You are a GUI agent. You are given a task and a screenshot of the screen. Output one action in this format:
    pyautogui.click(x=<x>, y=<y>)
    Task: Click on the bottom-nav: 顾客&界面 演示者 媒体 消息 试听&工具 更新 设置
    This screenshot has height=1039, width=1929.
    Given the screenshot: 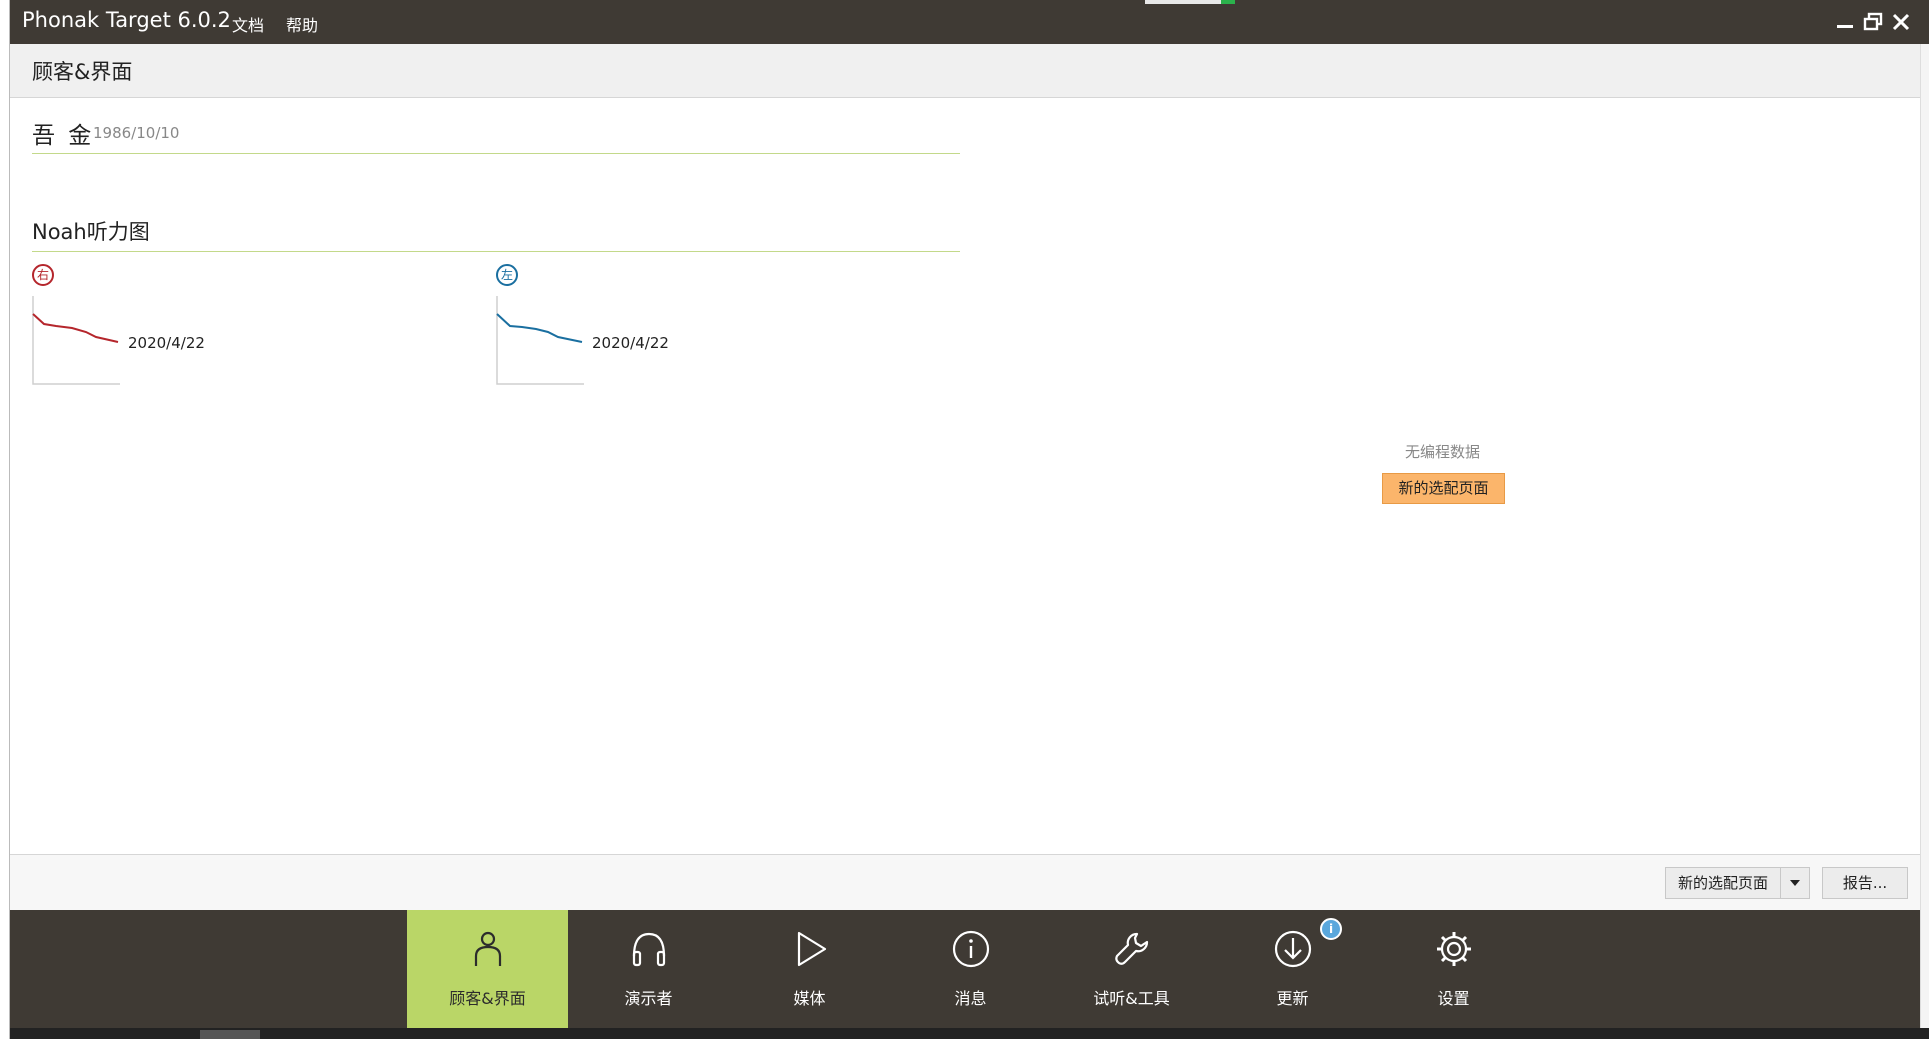 What is the action you would take?
    pyautogui.click(x=969, y=969)
    